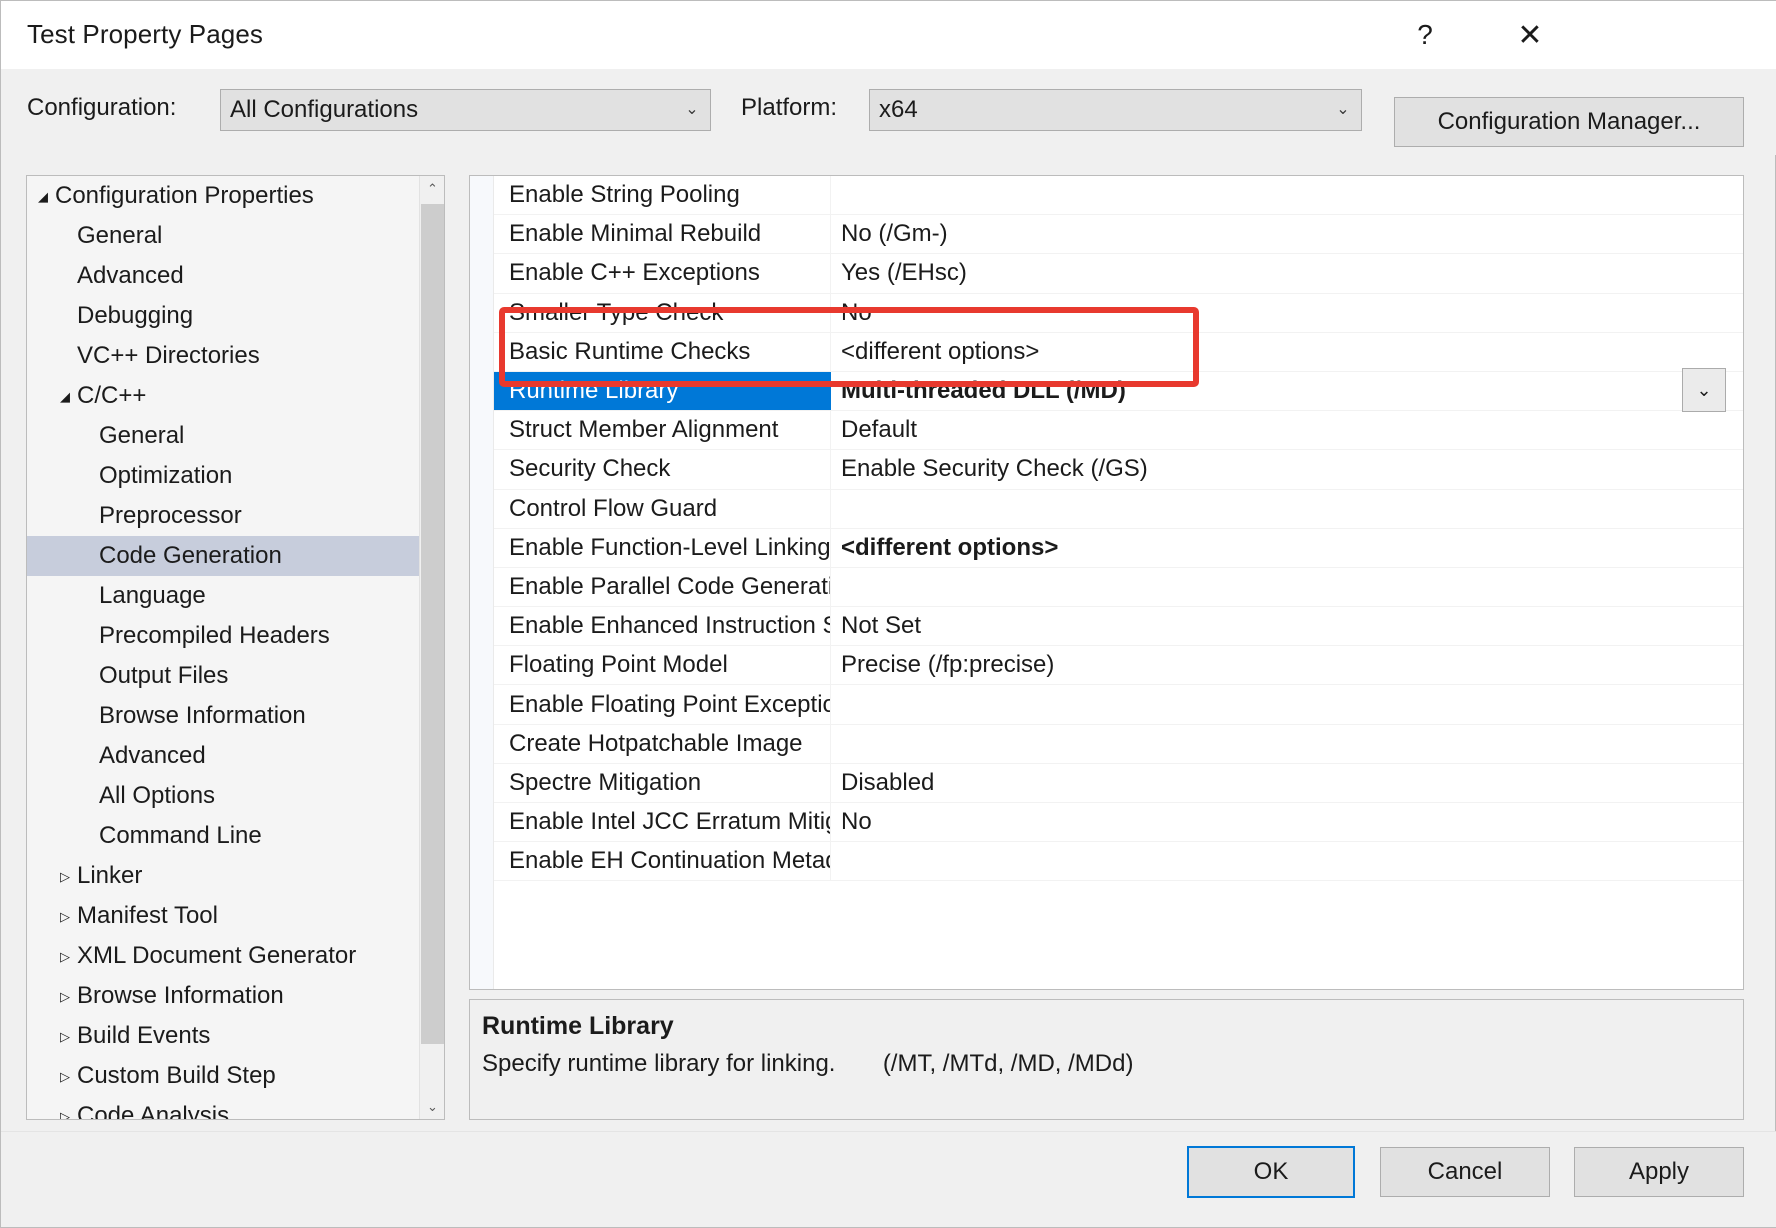  What do you see at coordinates (224, 796) in the screenshot?
I see `sidebar-item-all-options: All Options` at bounding box center [224, 796].